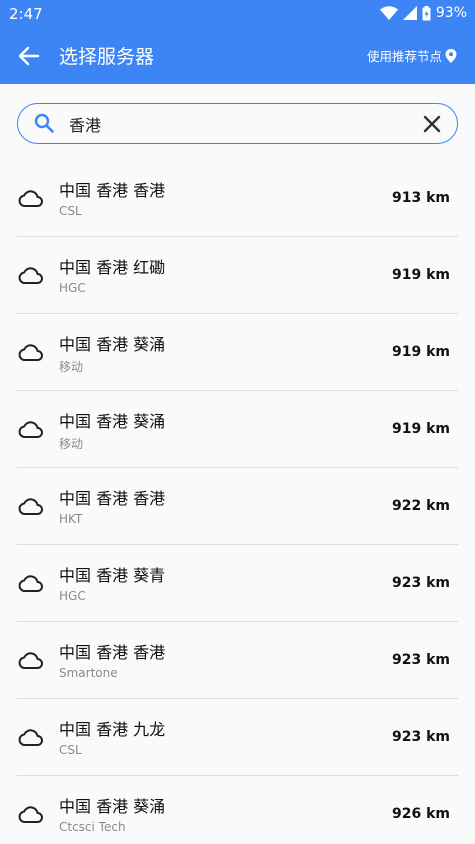  What do you see at coordinates (388, 13) in the screenshot?
I see `wifi-icon` at bounding box center [388, 13].